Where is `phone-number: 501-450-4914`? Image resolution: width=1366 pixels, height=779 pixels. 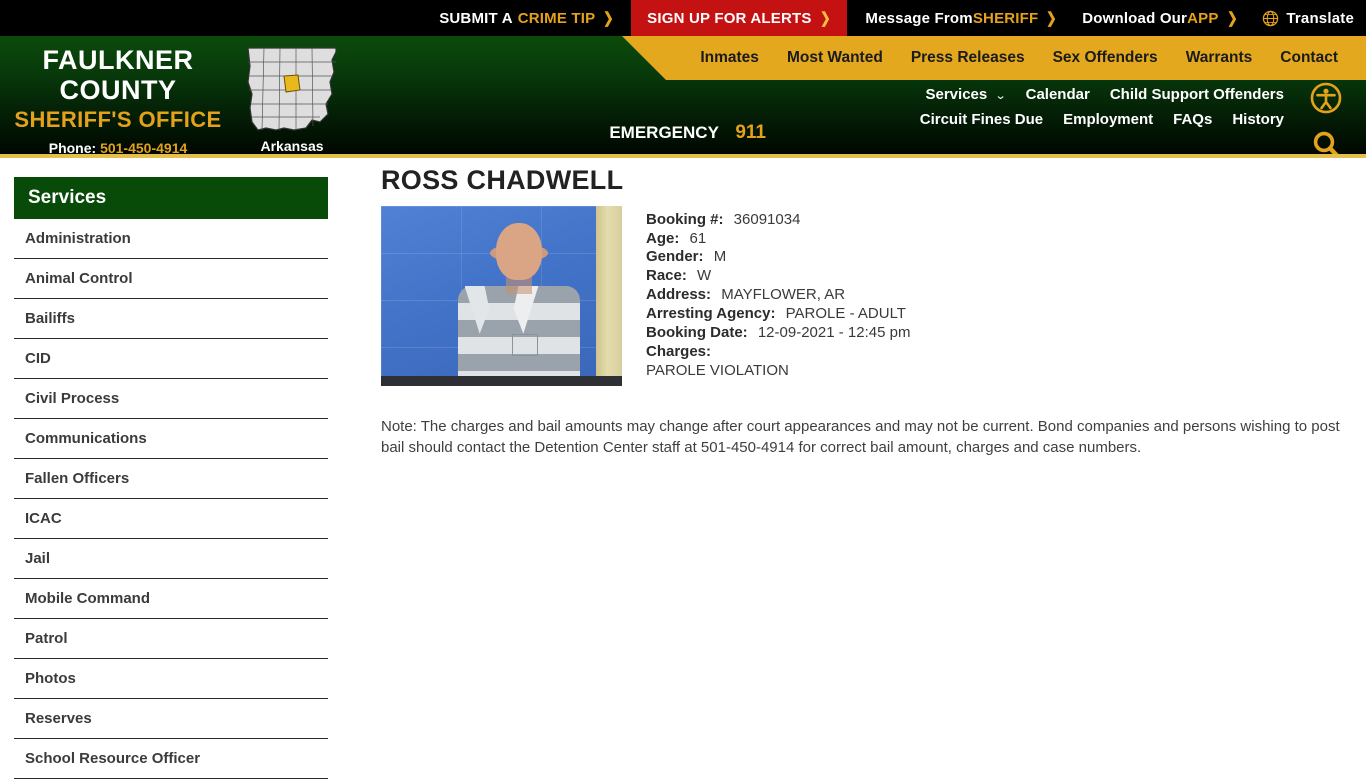
phone-number: 501-450-4914 is located at coordinates (143, 147).